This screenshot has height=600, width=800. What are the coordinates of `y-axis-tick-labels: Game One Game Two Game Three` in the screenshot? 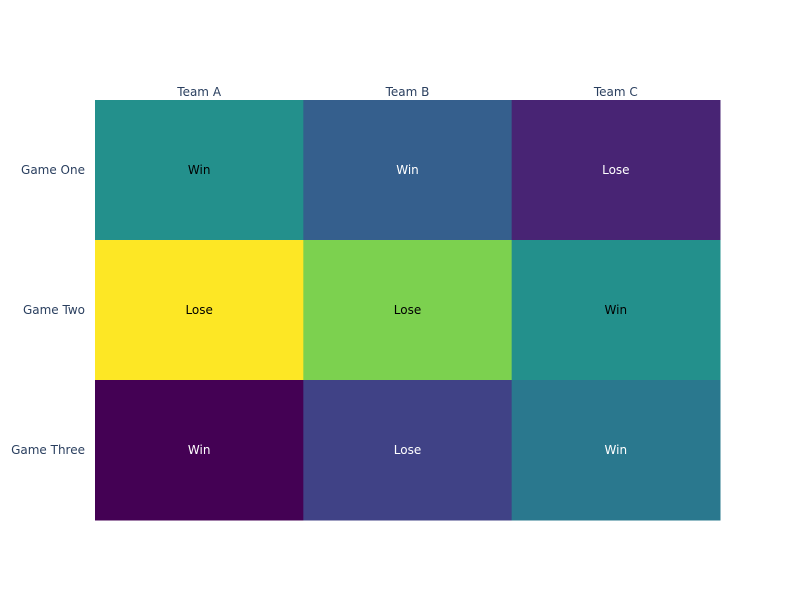 It's located at (48, 310).